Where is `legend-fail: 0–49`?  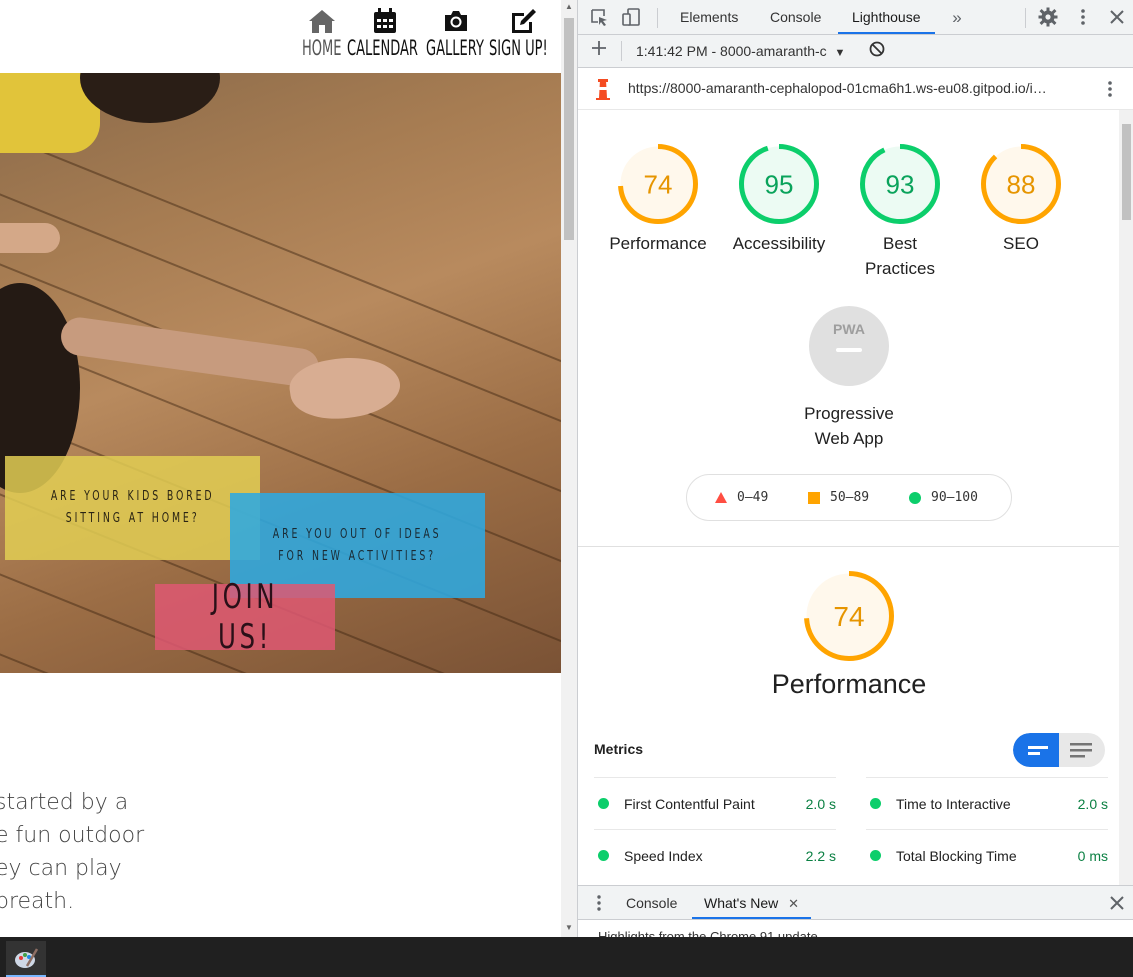 legend-fail: 0–49 is located at coordinates (741, 497).